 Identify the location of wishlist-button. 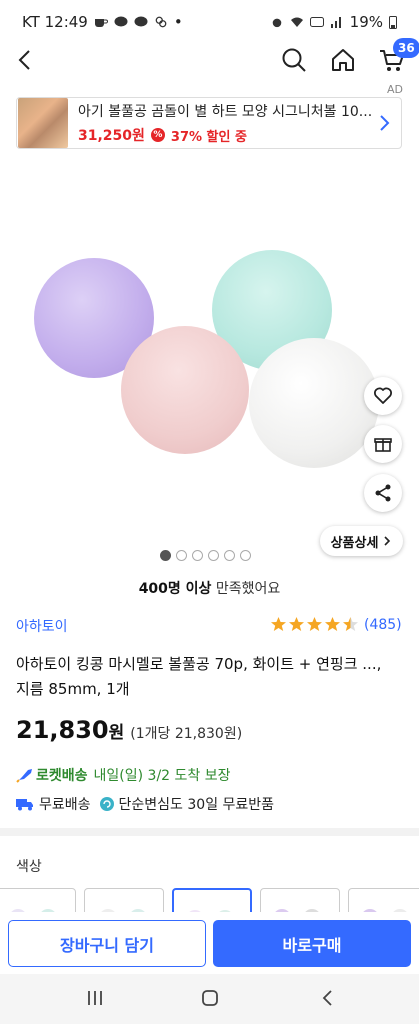
(383, 396).